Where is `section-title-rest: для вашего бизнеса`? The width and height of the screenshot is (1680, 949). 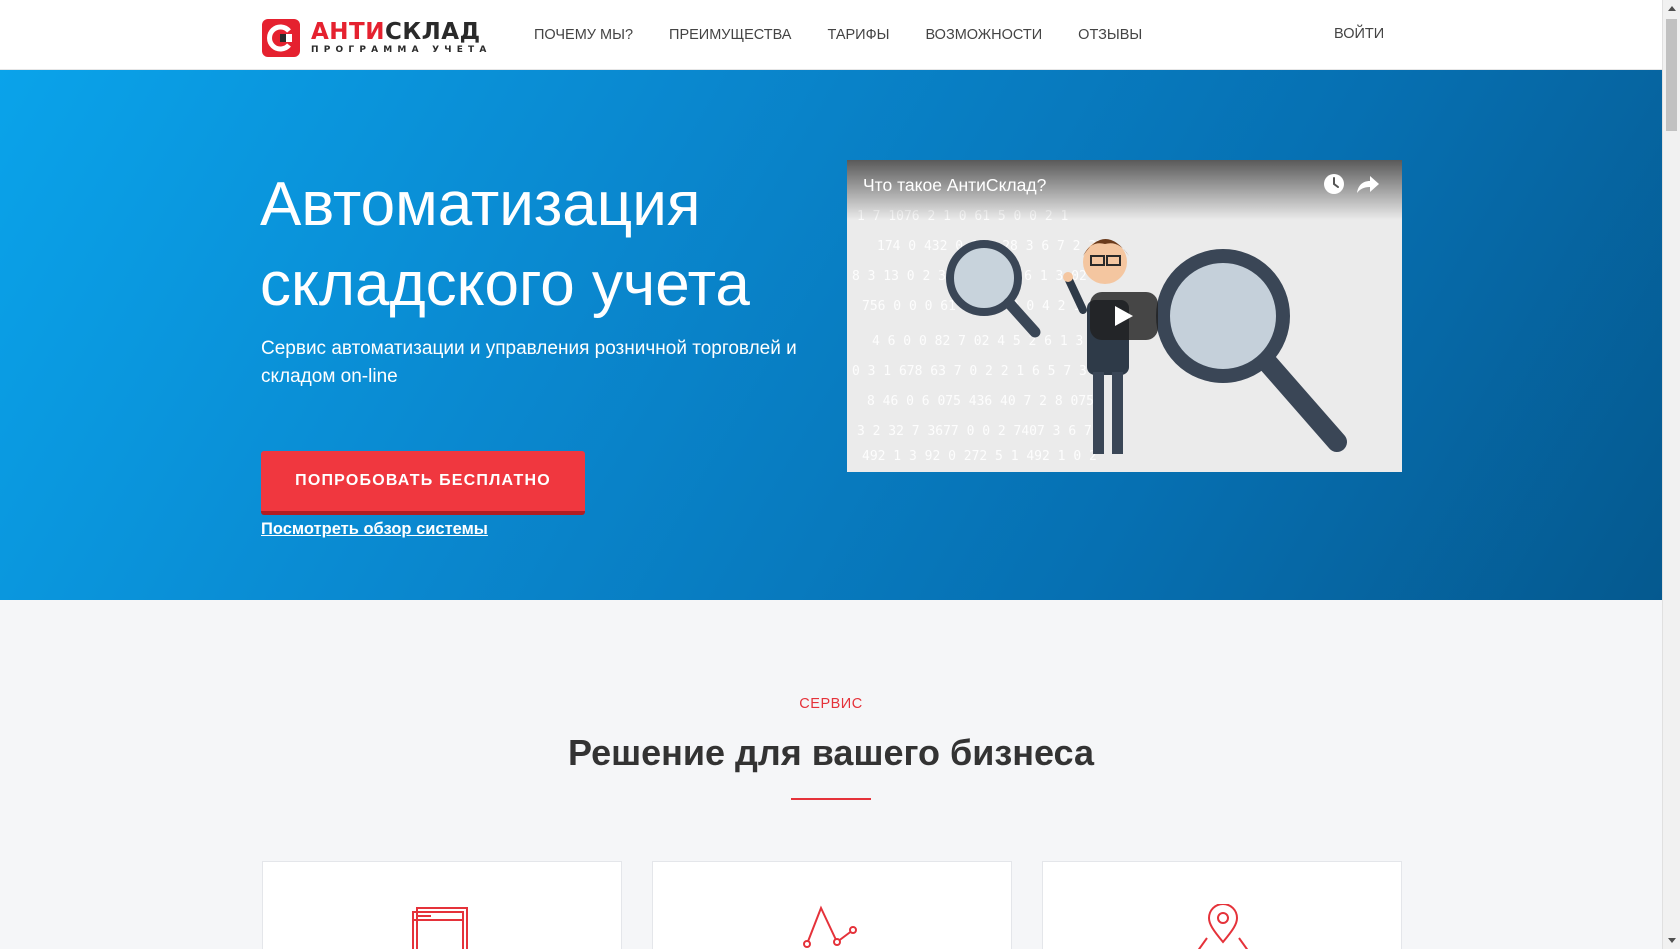 section-title-rest: для вашего бизнеса is located at coordinates (910, 752).